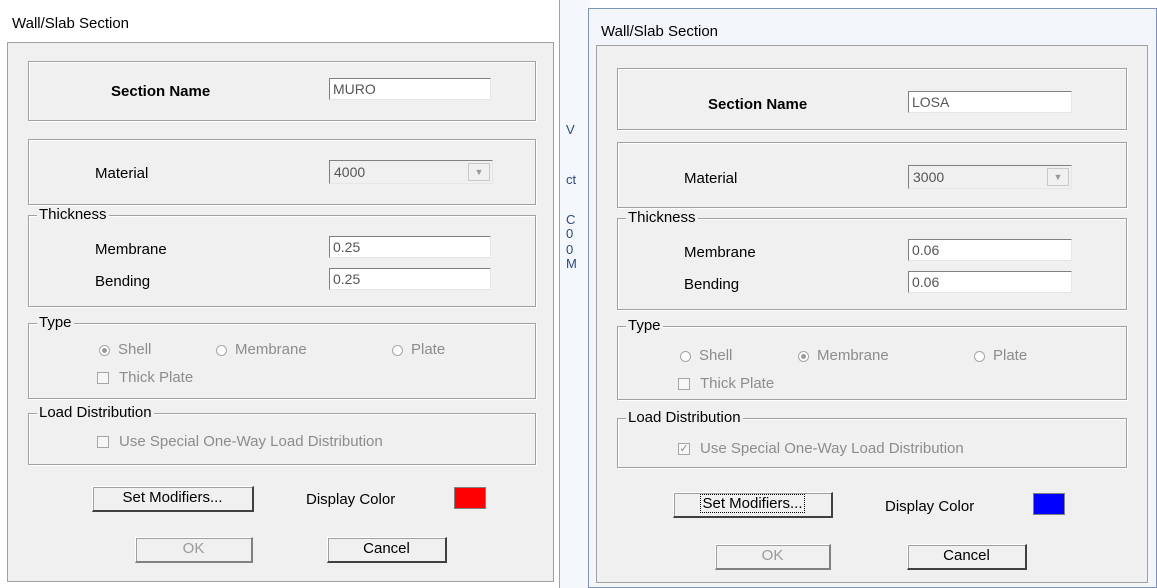  I want to click on background-text: C, so click(571, 219).